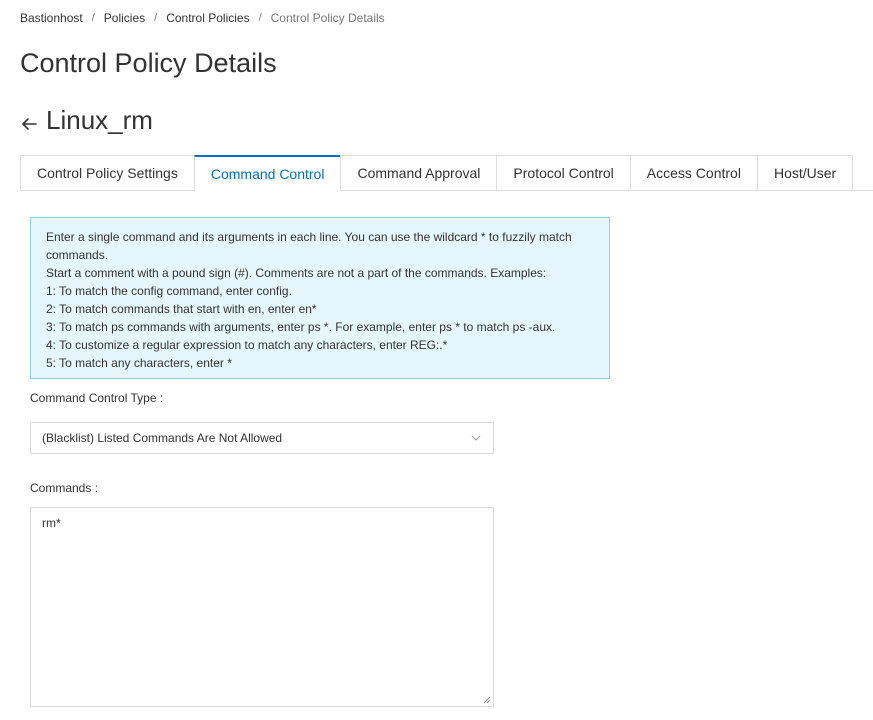 The width and height of the screenshot is (873, 720). What do you see at coordinates (486, 699) in the screenshot?
I see `resize-handle-icon` at bounding box center [486, 699].